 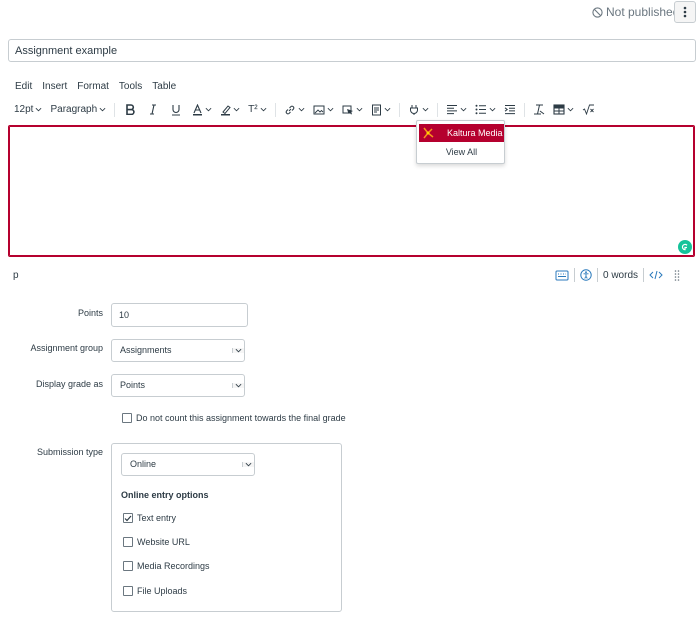 I want to click on block-format-dropdown: Paragraph, so click(x=78, y=109).